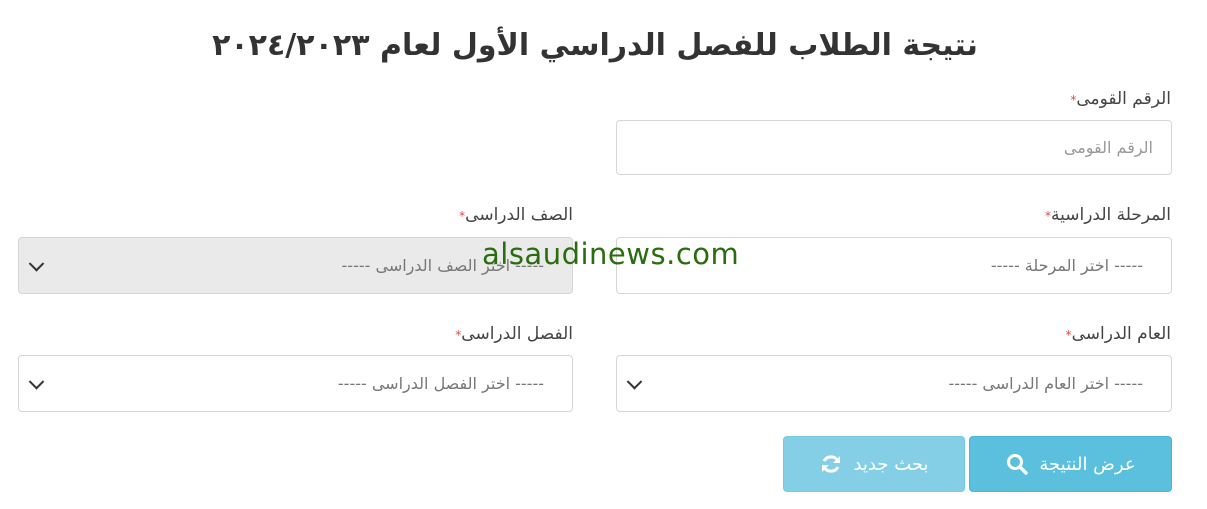 Image resolution: width=1207 pixels, height=509 pixels. I want to click on national-id-input: الرقم القومى, so click(894, 147).